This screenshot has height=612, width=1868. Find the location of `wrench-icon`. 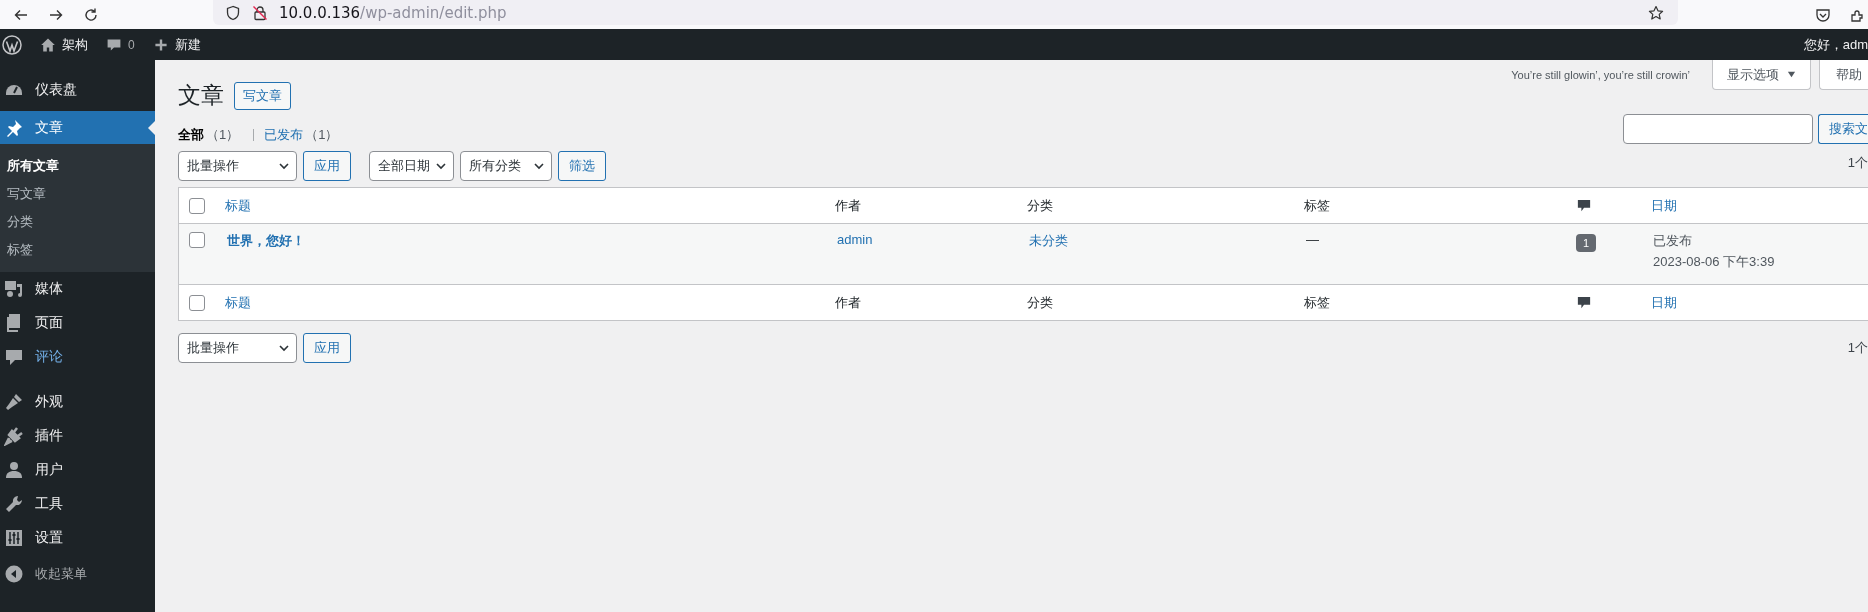

wrench-icon is located at coordinates (14, 504).